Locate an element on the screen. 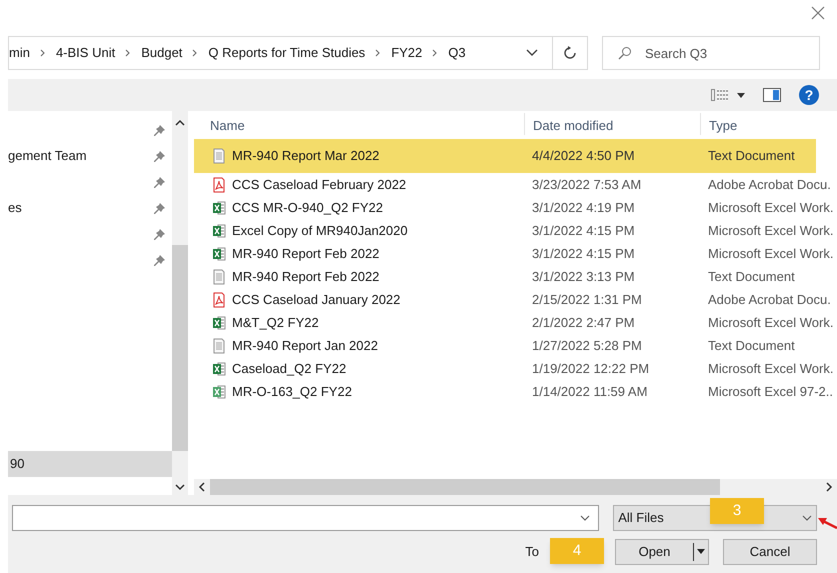 The image size is (837, 573). date-modified: 3/1/2022 3:13 PM is located at coordinates (583, 277).